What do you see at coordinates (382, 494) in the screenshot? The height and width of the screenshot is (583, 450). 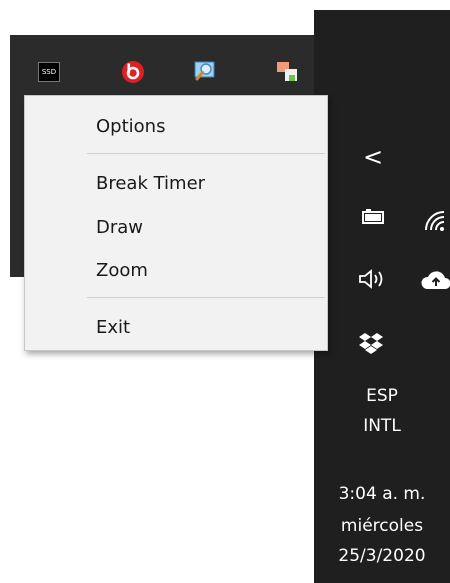 I see `clock-time: 3:04 a. m.` at bounding box center [382, 494].